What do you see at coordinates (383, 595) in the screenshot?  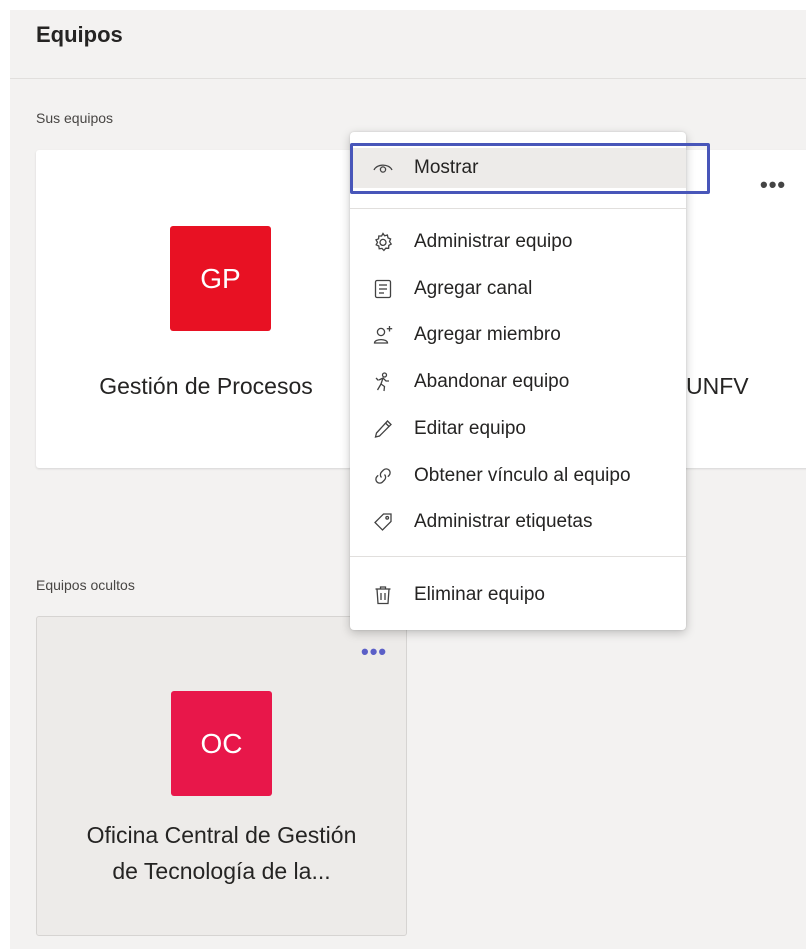 I see `trash-icon` at bounding box center [383, 595].